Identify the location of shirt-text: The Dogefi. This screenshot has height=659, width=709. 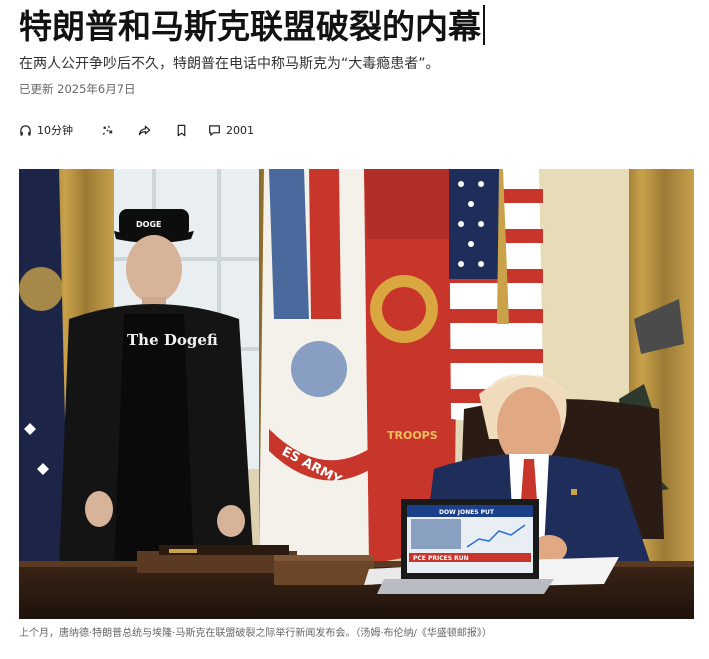
(172, 340).